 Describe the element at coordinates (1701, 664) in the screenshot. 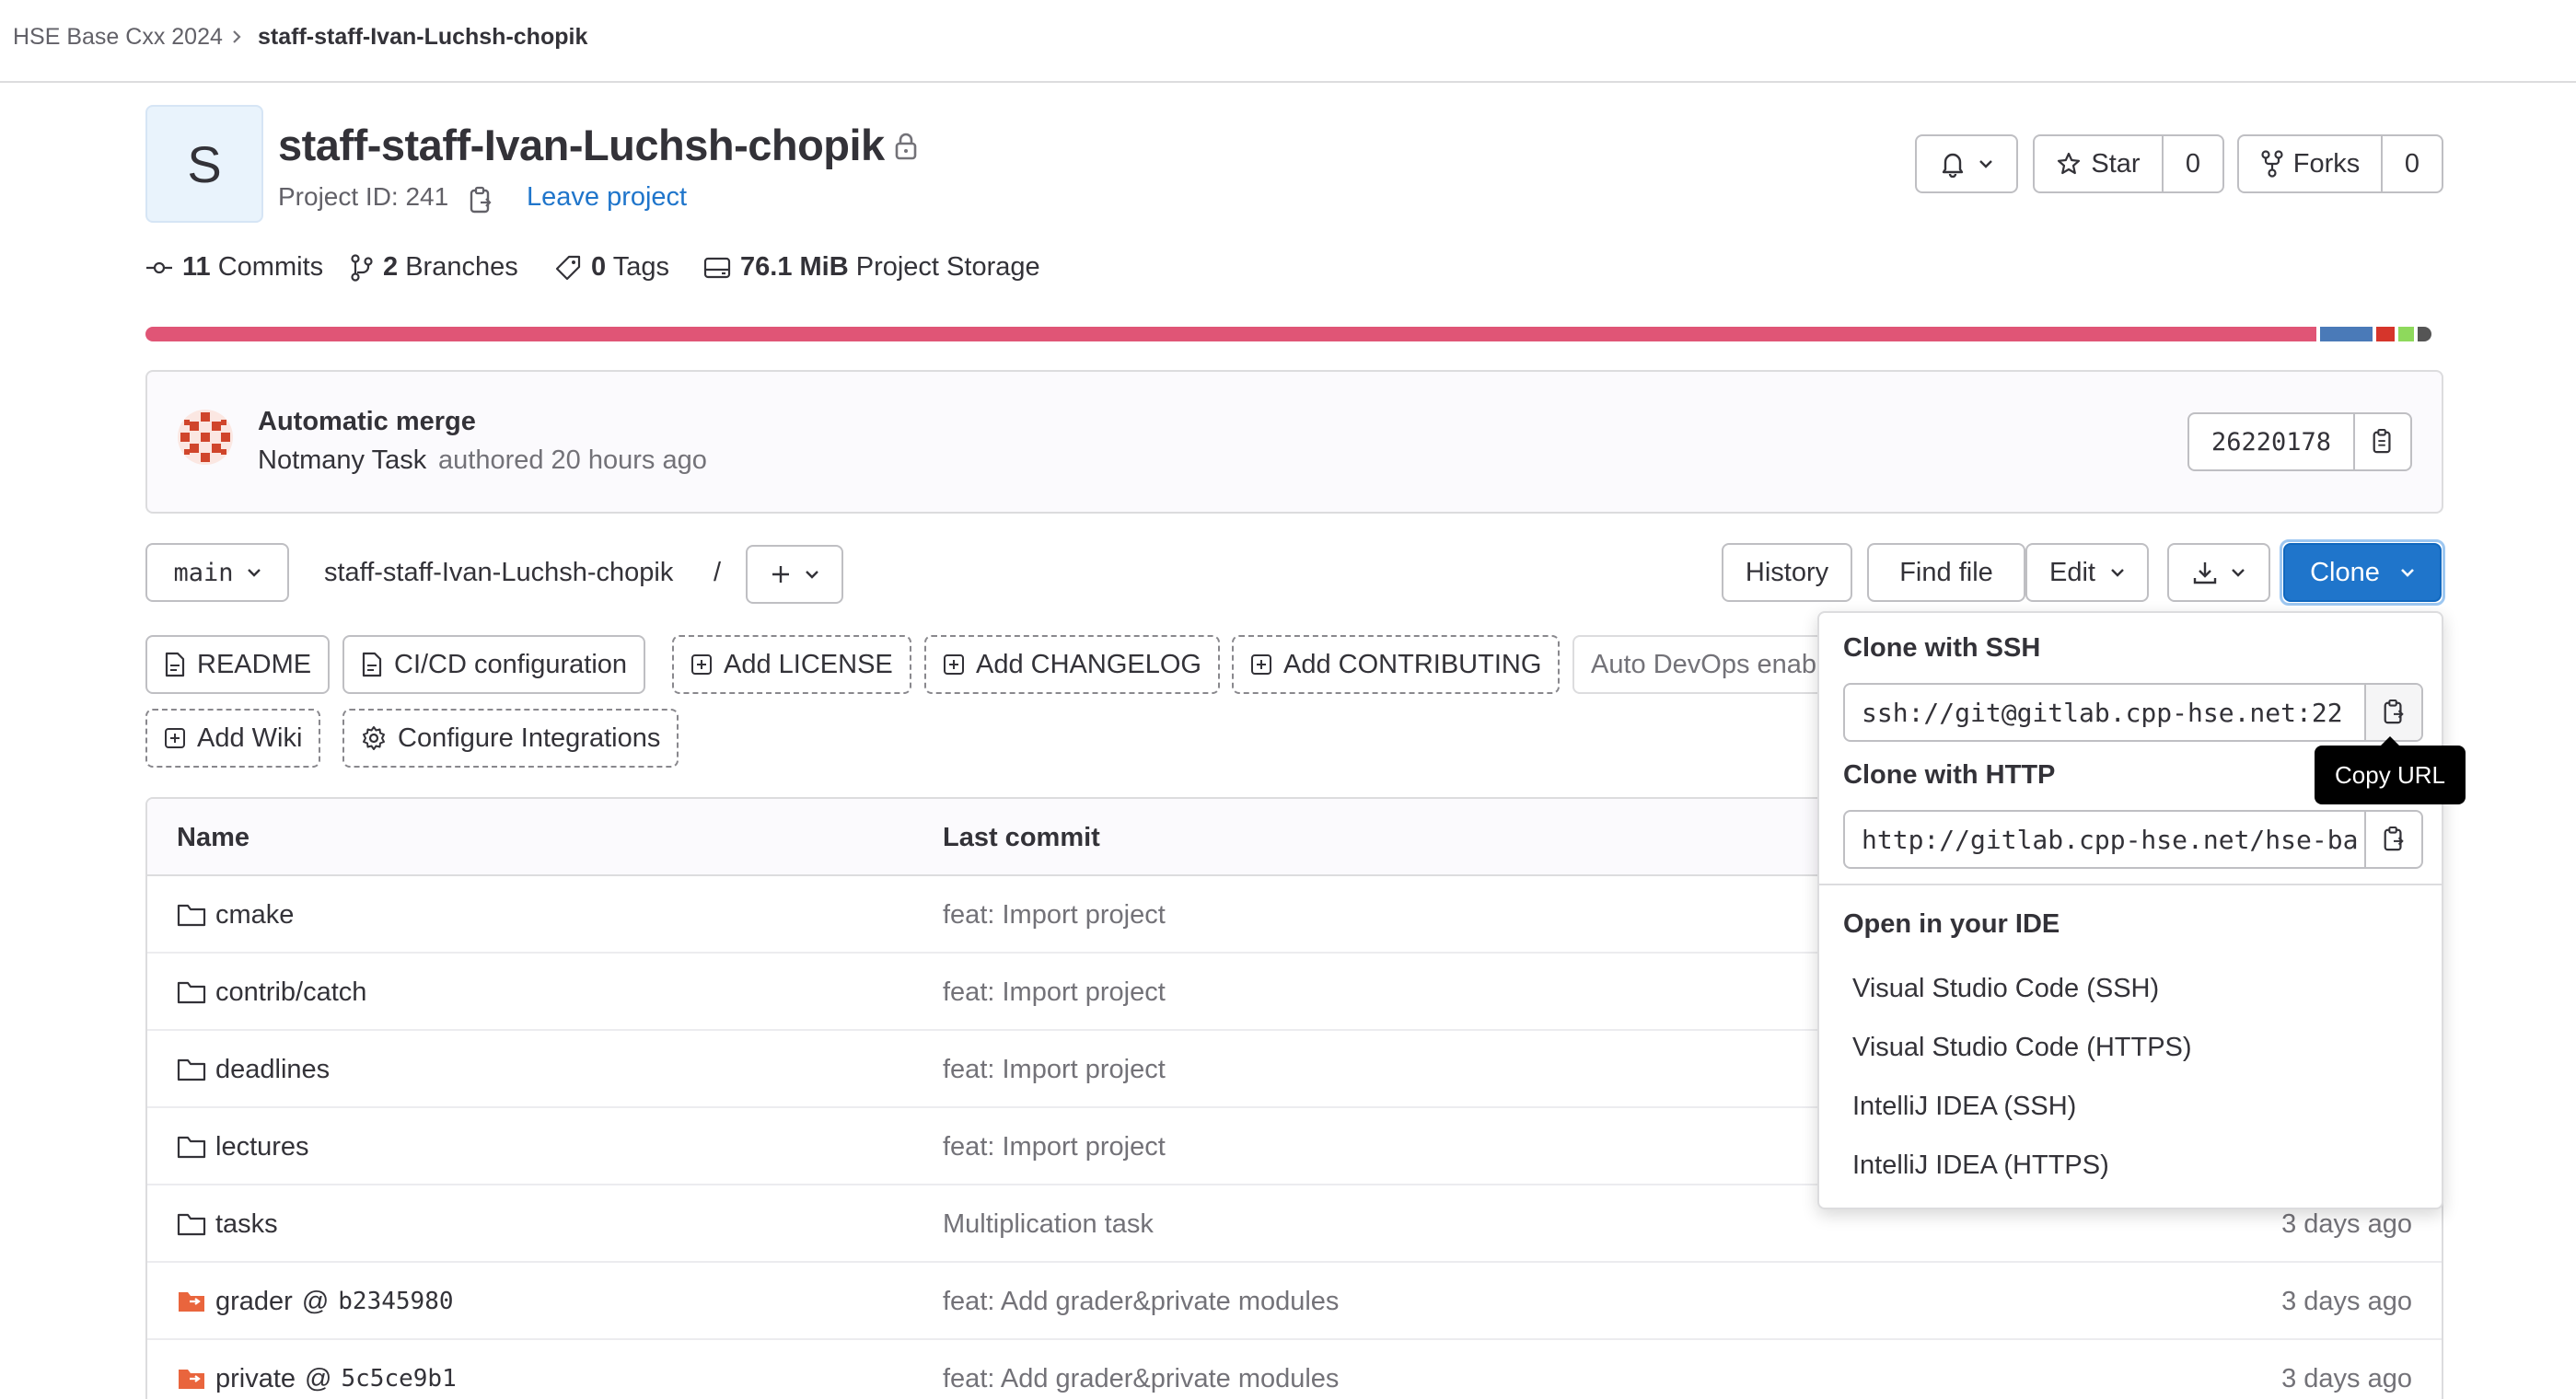

I see `auto-devops-button: Auto DevOps enab` at that location.